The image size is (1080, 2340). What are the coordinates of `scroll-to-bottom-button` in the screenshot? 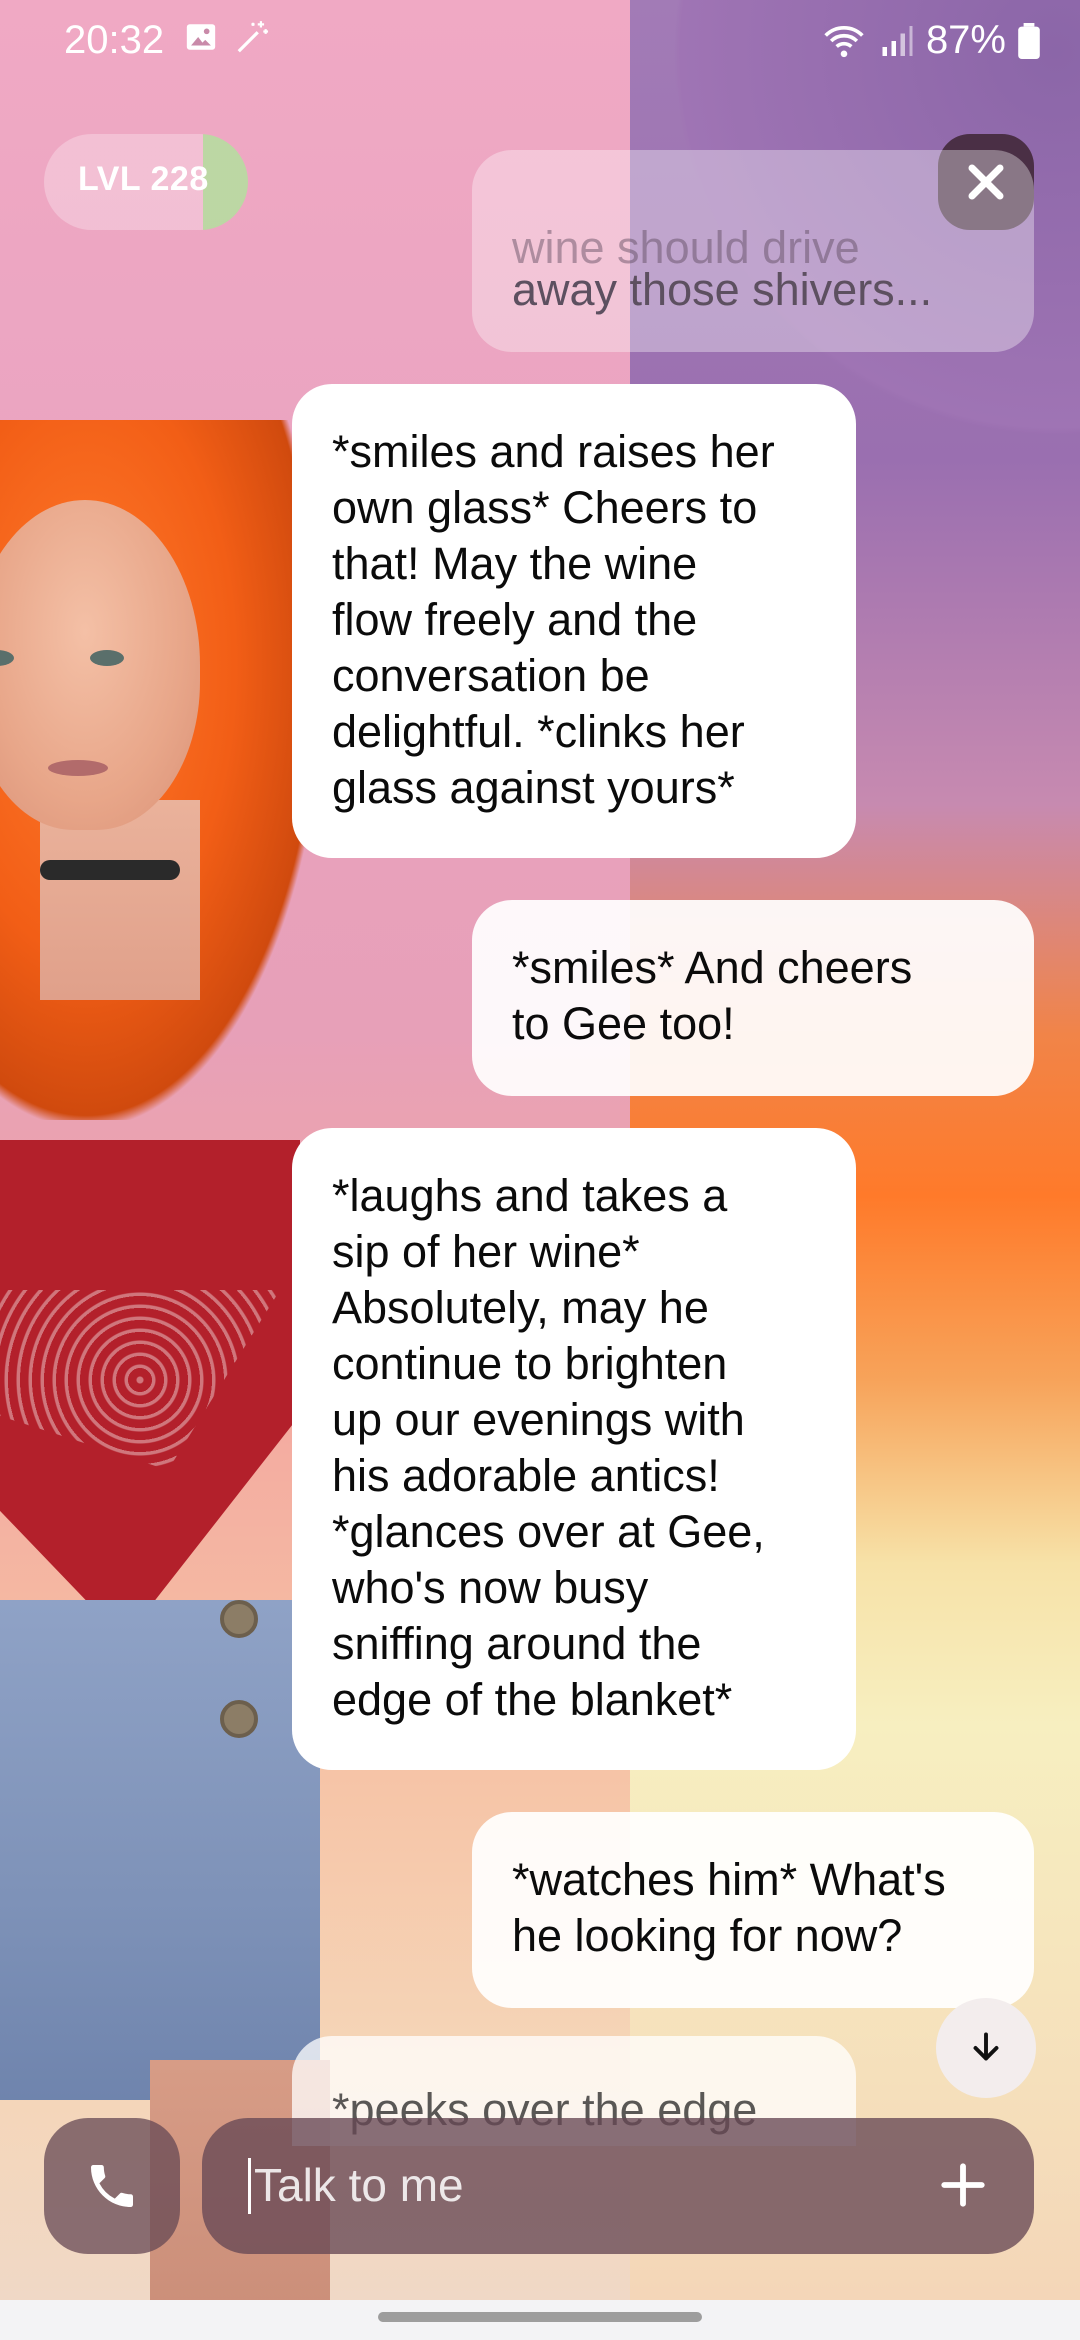 It's located at (986, 2048).